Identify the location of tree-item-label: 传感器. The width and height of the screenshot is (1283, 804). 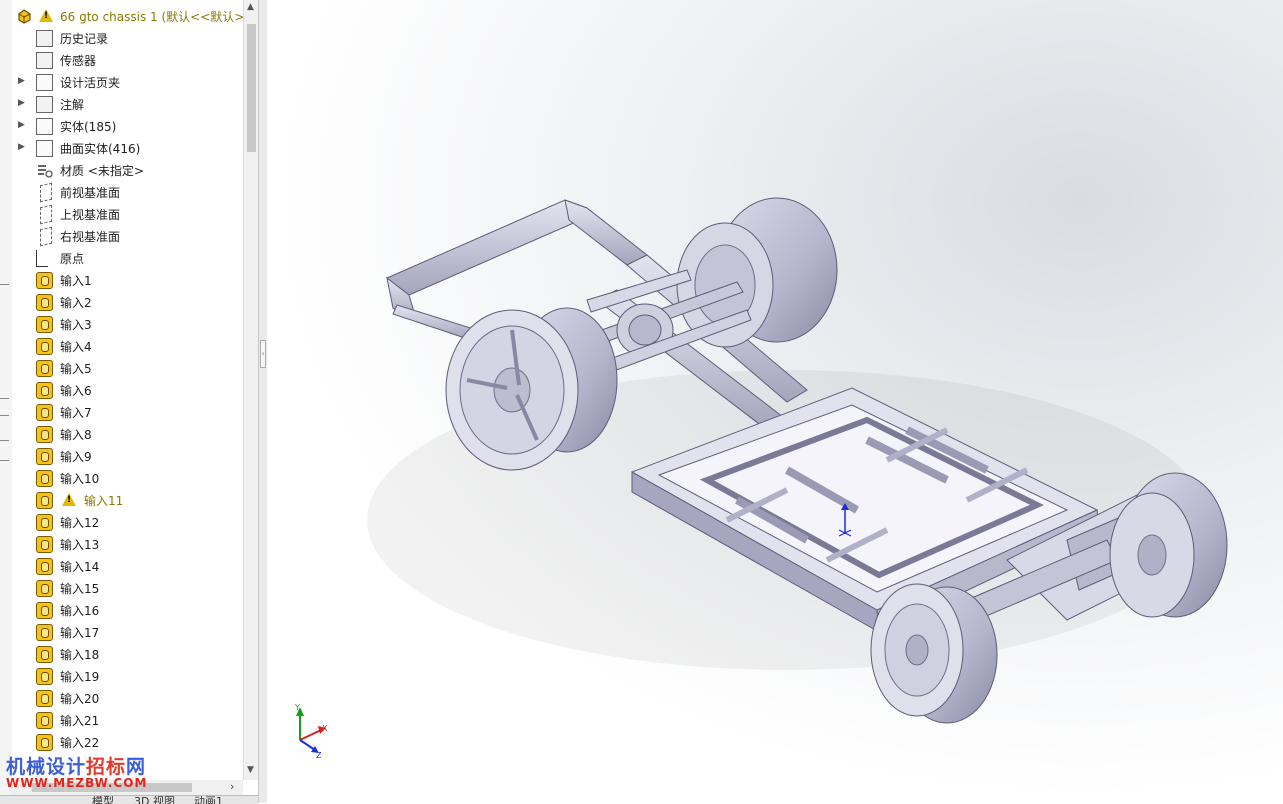
(78, 61).